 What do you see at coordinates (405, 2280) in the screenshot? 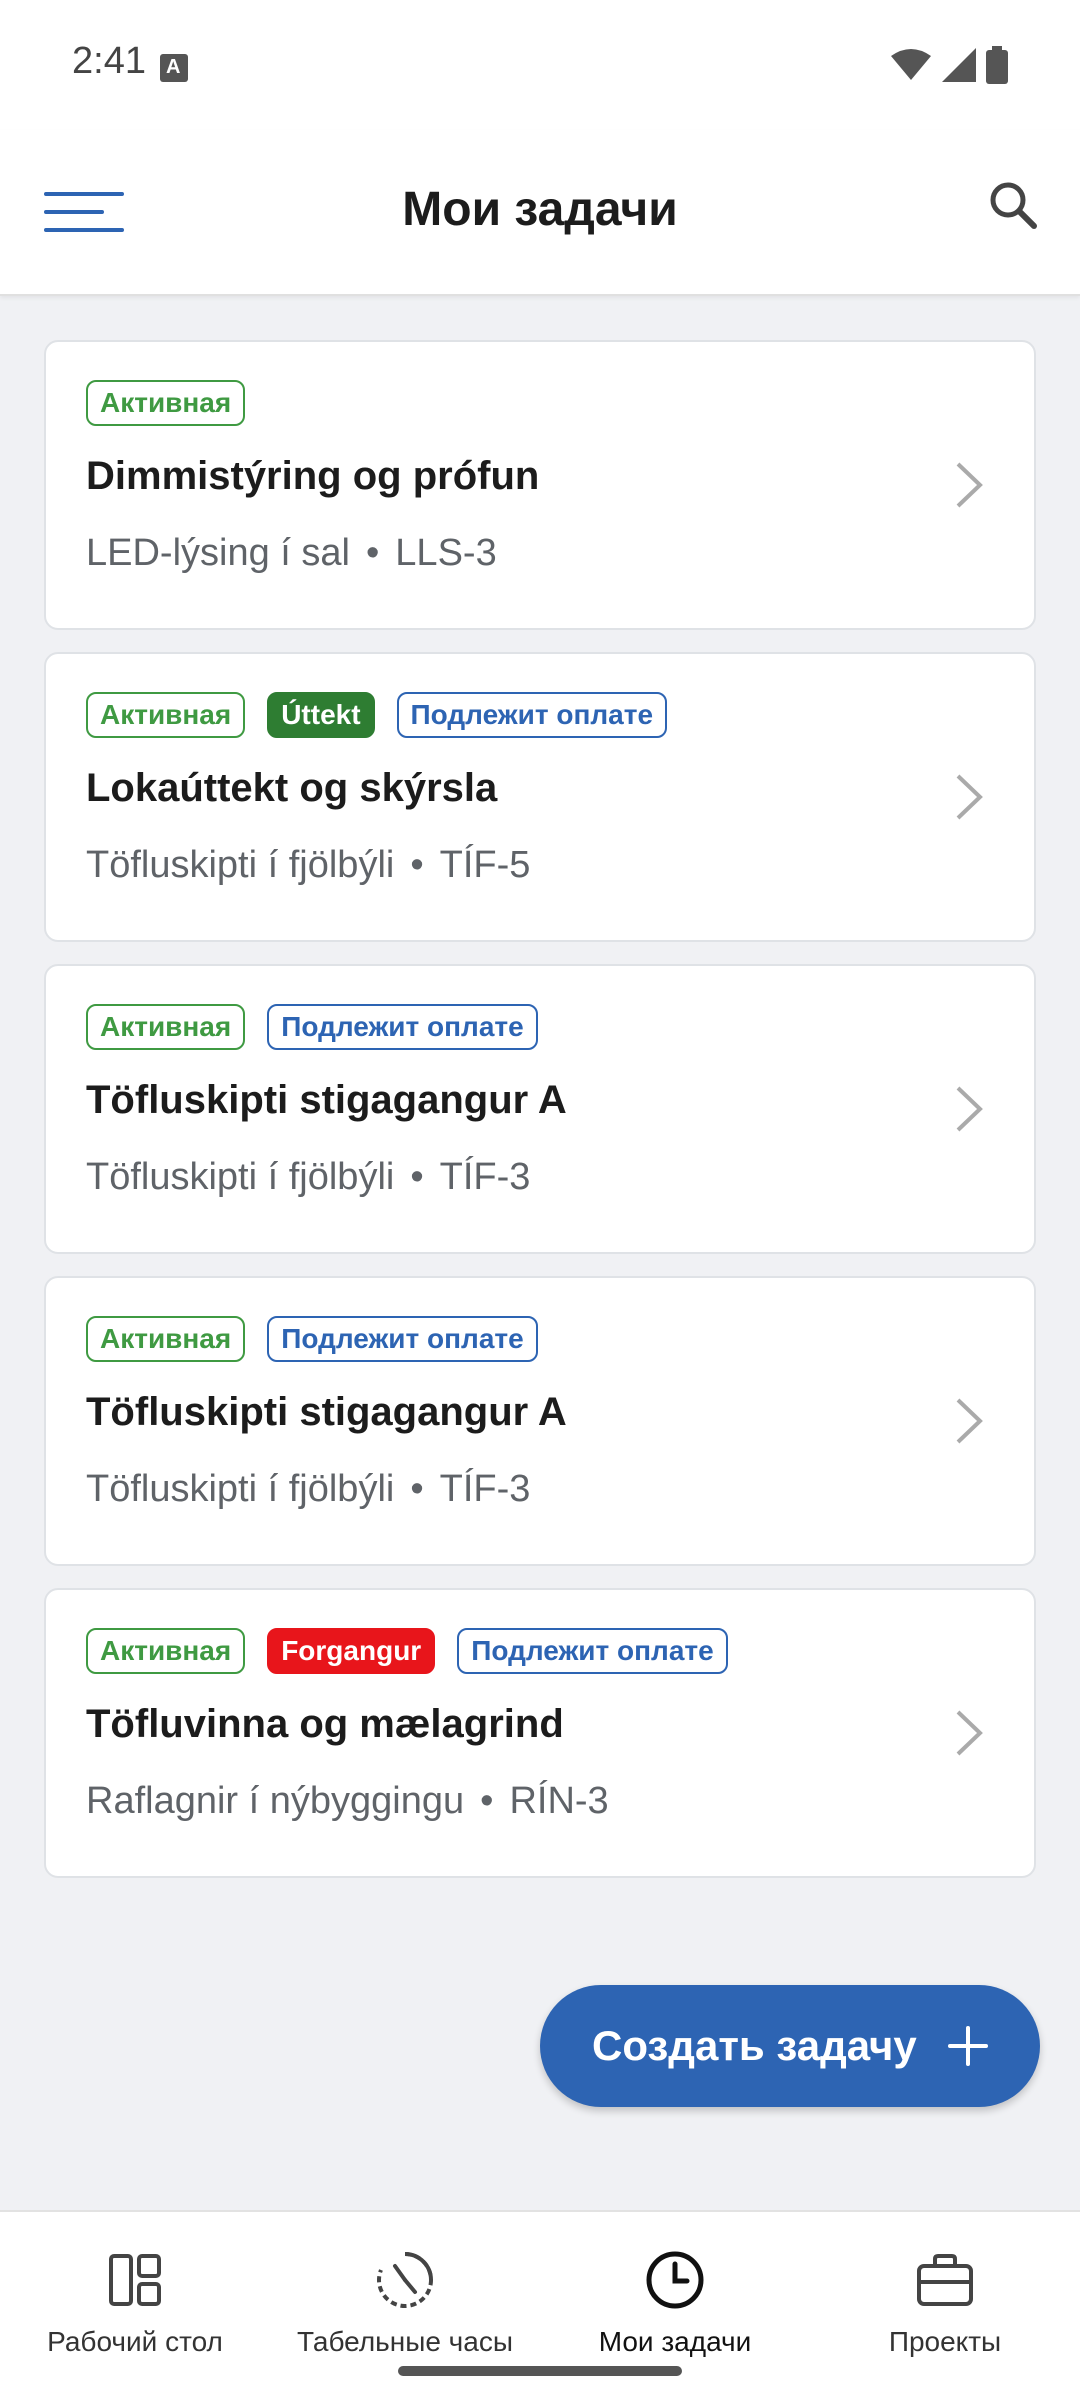
I see `timer-icon` at bounding box center [405, 2280].